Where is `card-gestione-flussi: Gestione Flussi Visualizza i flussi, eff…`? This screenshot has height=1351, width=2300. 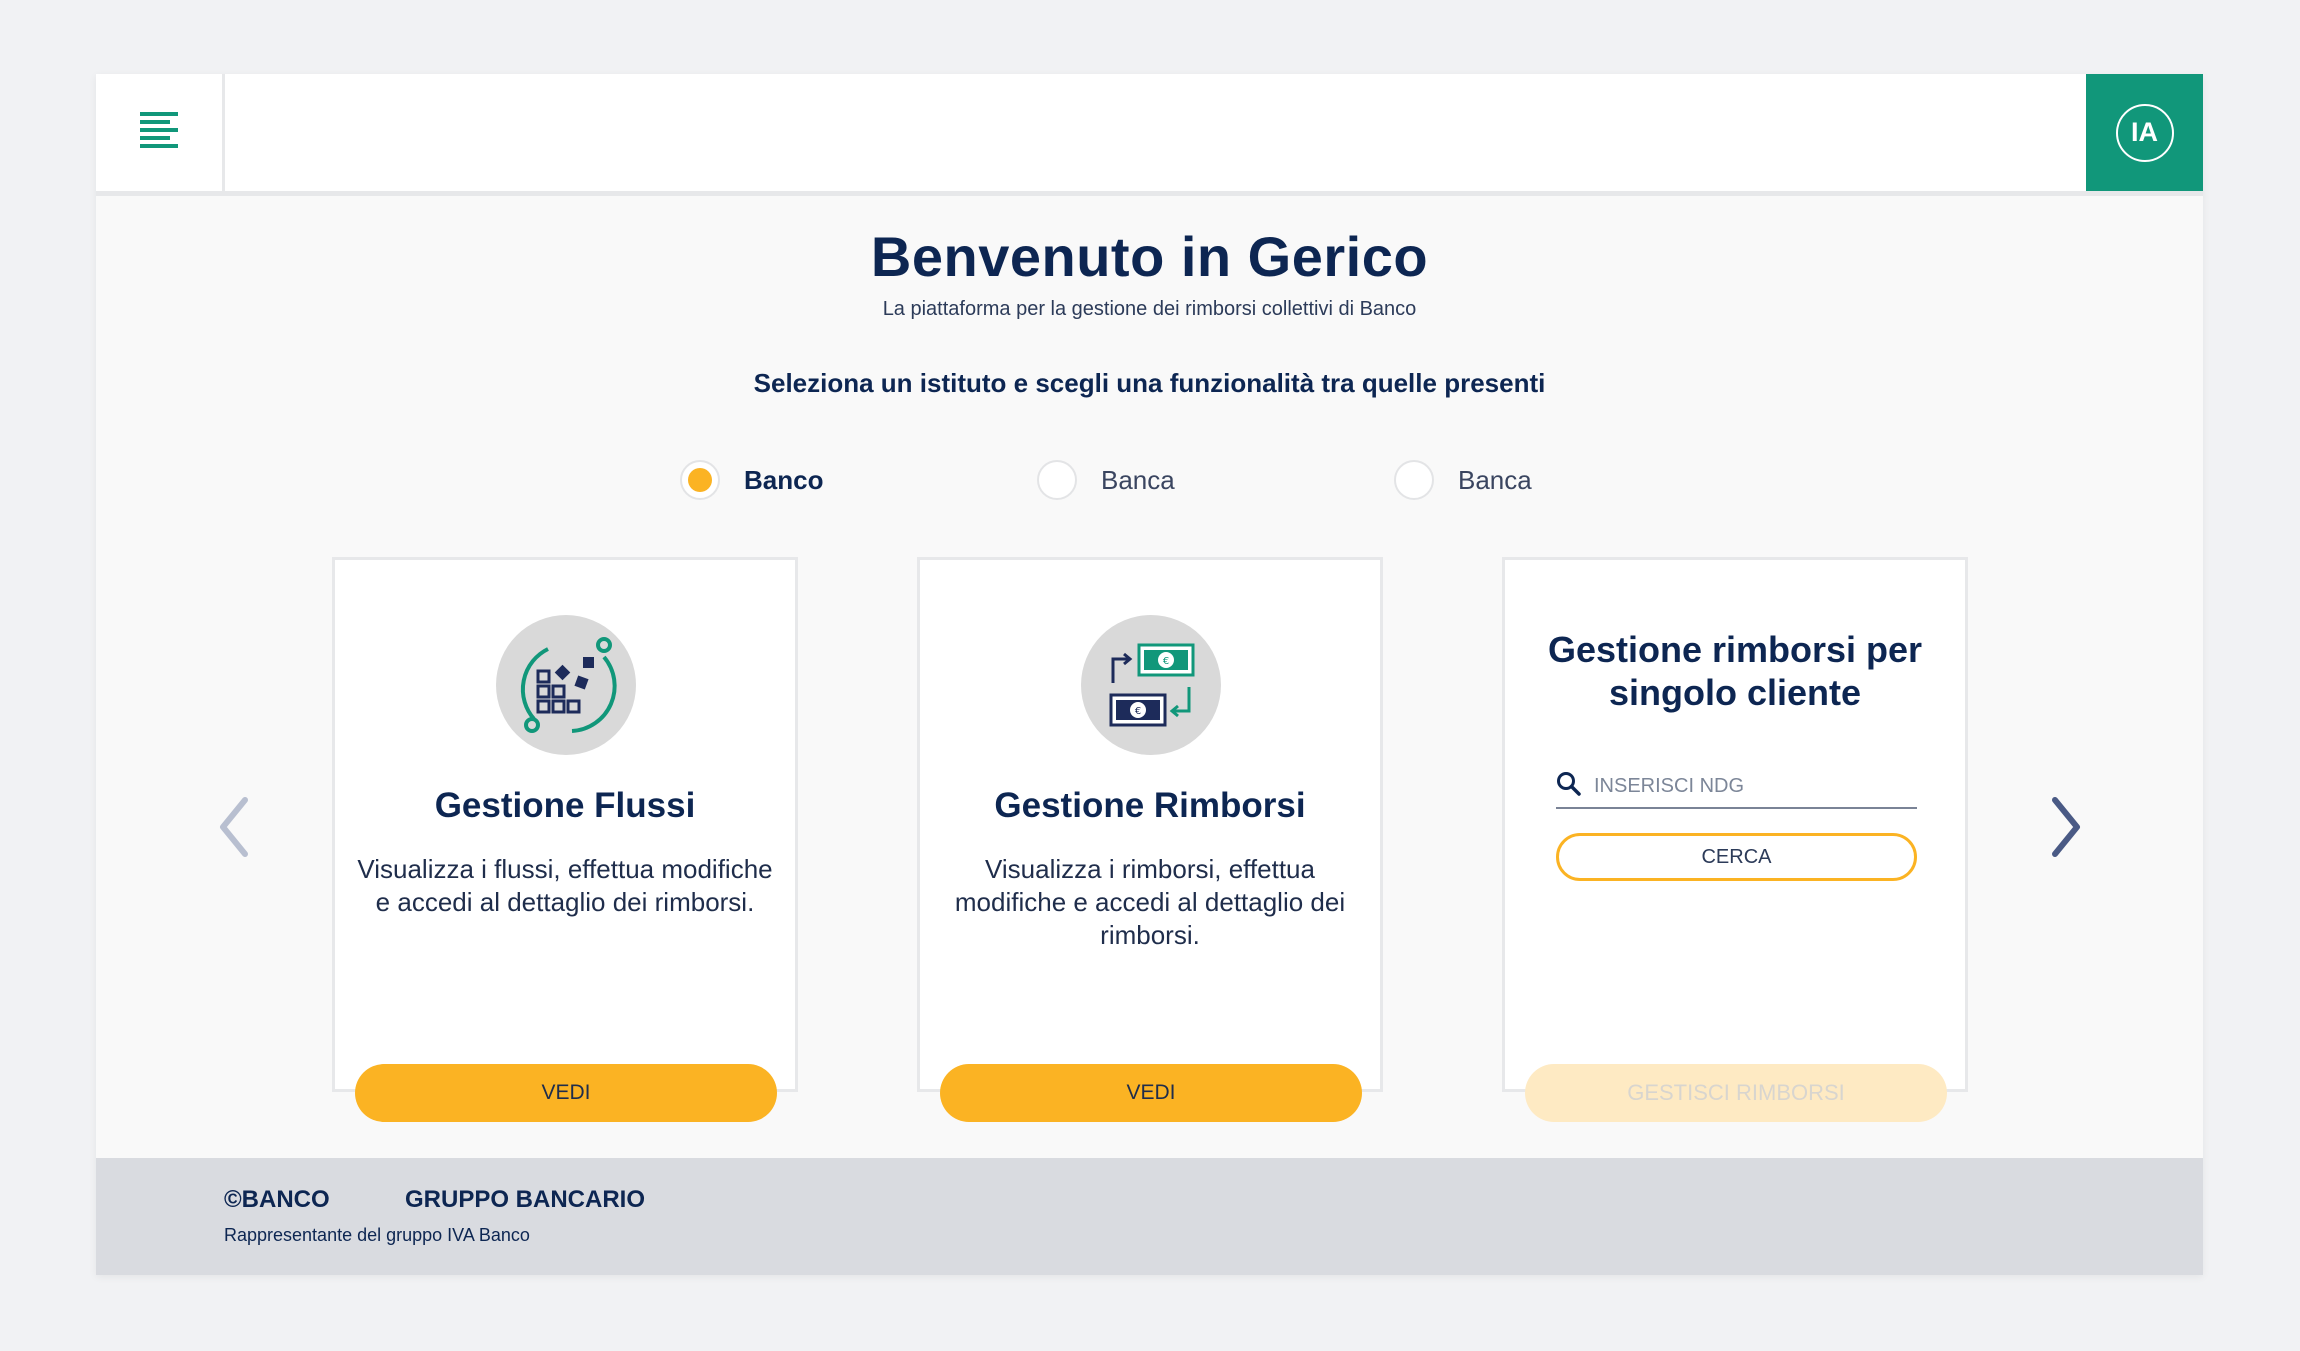 card-gestione-flussi: Gestione Flussi Visualizza i flussi, eff… is located at coordinates (565, 839).